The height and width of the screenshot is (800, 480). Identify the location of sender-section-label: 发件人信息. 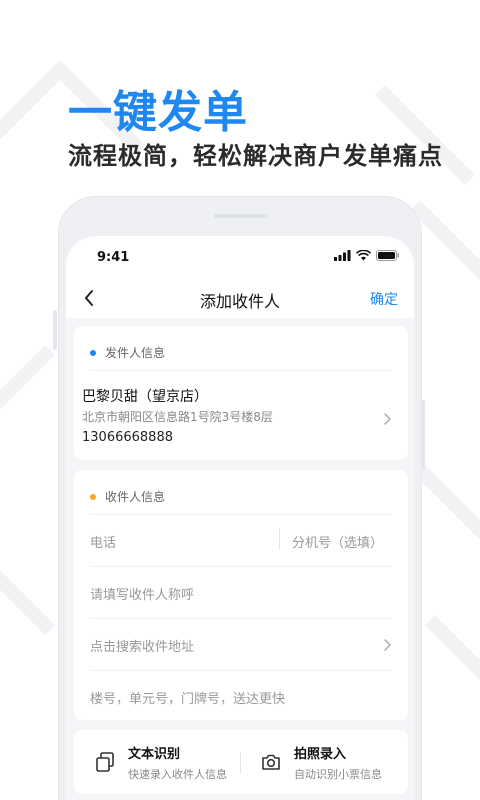
(135, 353).